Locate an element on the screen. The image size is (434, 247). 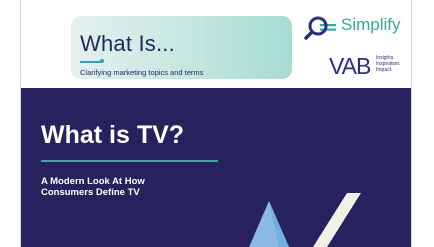
hero-subtitle-line: A Modern Look At How is located at coordinates (93, 181).